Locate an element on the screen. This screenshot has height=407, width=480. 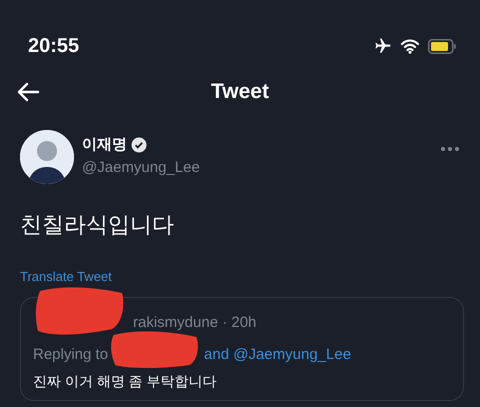
more-options-icon is located at coordinates (450, 149).